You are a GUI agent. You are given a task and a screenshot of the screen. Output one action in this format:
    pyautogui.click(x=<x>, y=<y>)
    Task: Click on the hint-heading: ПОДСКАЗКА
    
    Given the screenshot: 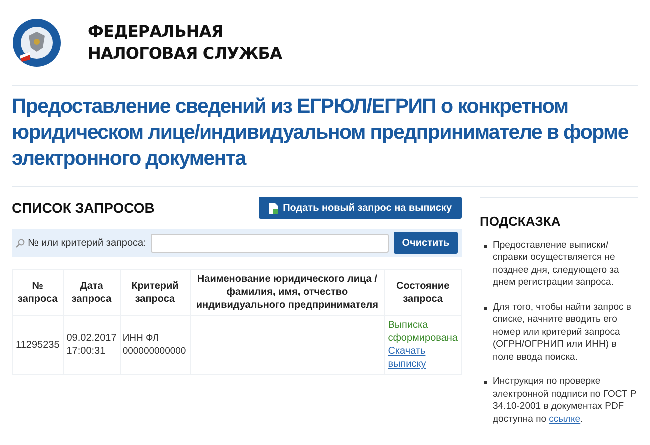 What is the action you would take?
    pyautogui.click(x=521, y=222)
    